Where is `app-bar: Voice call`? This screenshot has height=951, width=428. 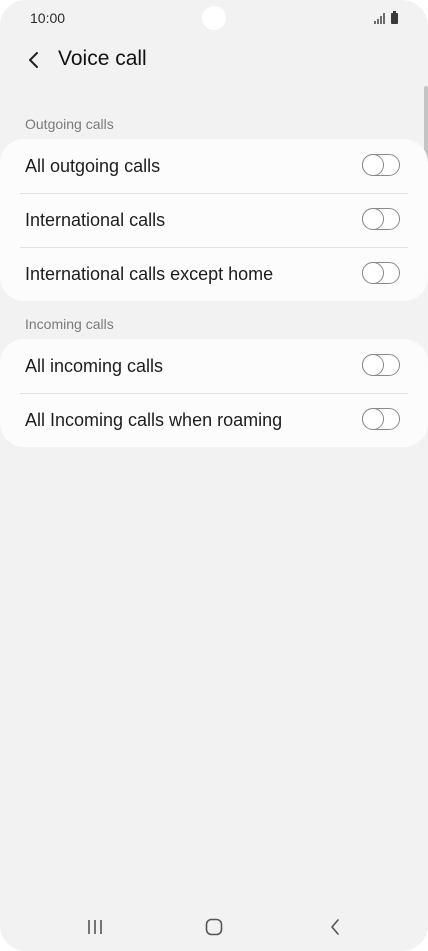 app-bar: Voice call is located at coordinates (214, 60).